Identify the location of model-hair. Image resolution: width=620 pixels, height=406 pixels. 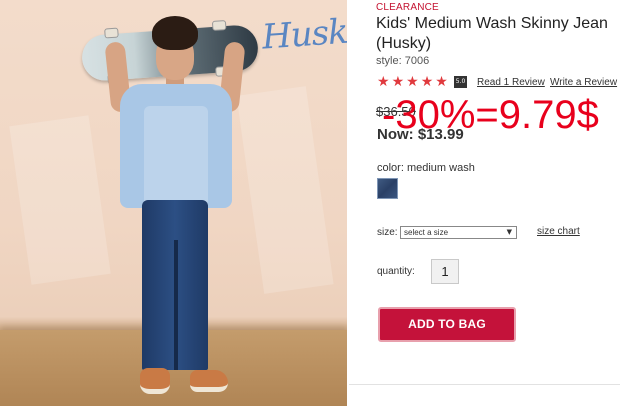
(175, 33).